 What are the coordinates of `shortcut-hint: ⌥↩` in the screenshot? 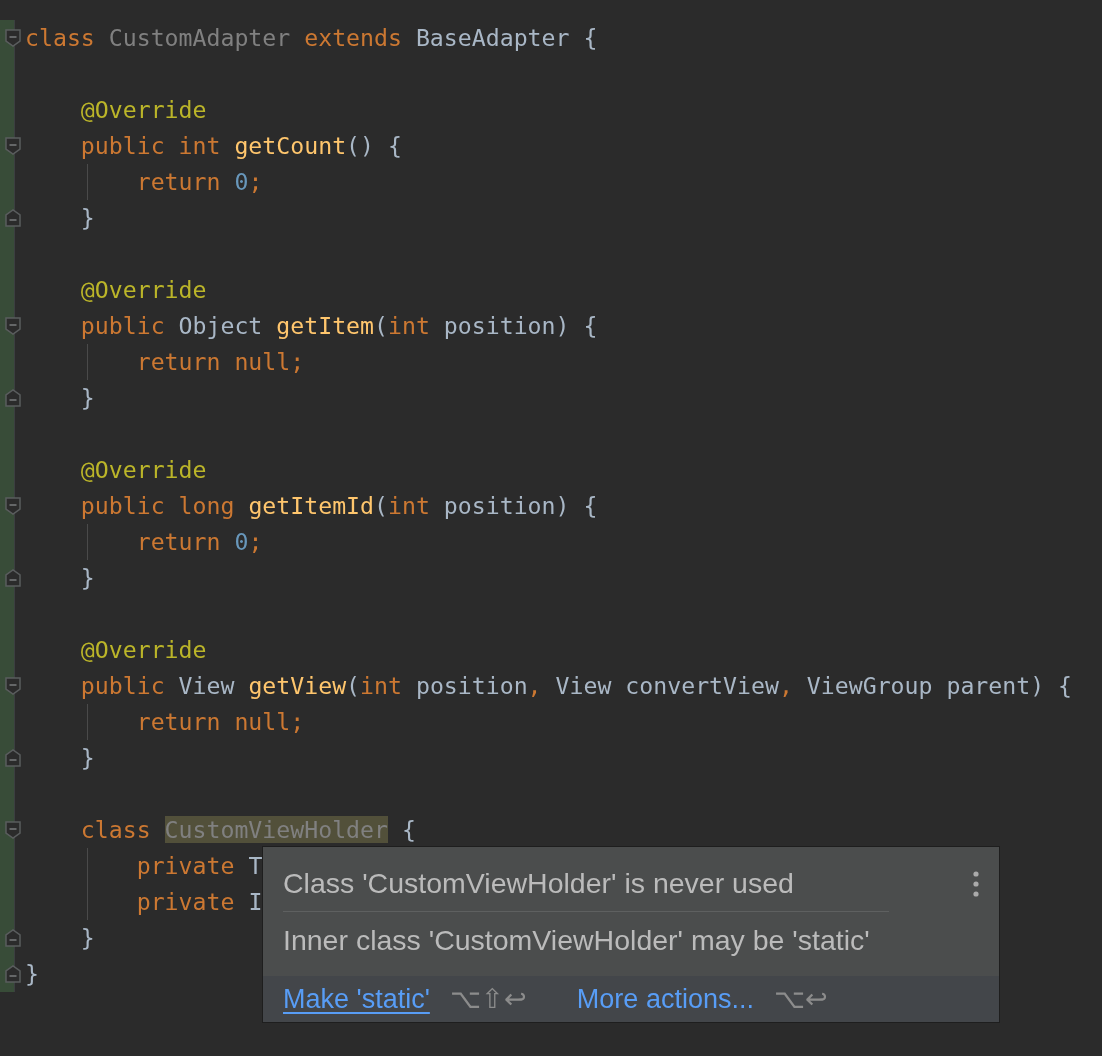 It's located at (800, 999).